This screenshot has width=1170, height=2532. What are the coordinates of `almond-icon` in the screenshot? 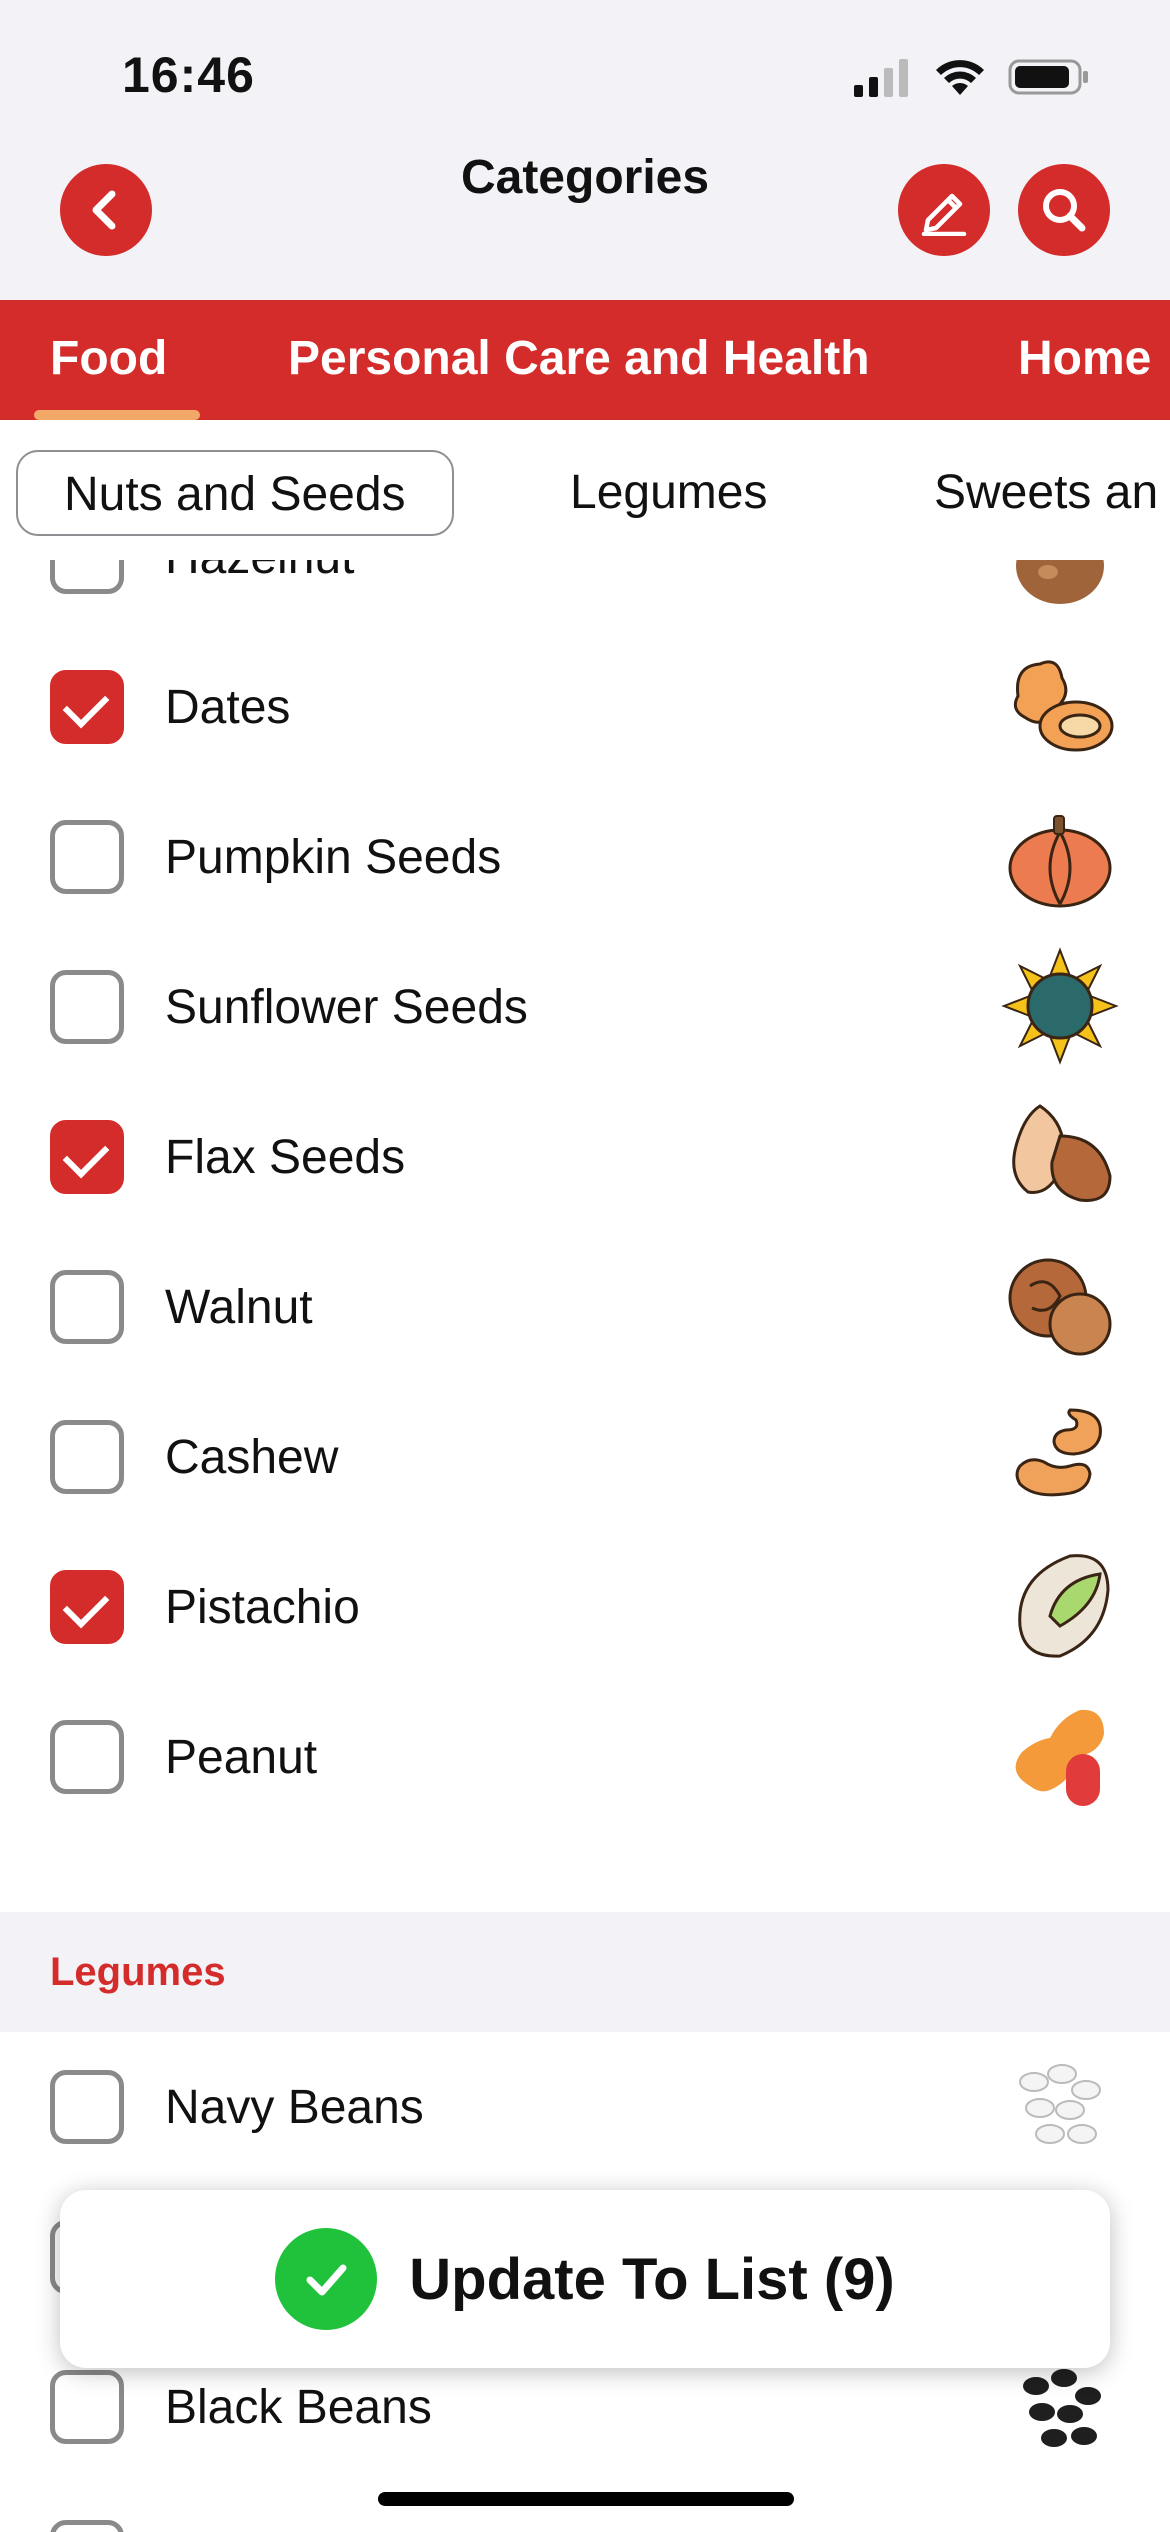 It's located at (1062, 1153).